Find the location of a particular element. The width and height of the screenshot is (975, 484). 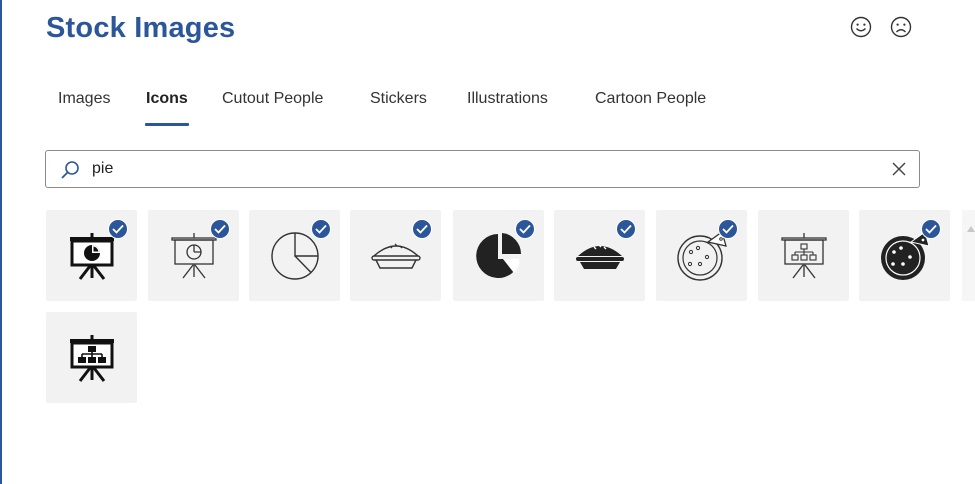

pizza-outline-icon is located at coordinates (702, 255).